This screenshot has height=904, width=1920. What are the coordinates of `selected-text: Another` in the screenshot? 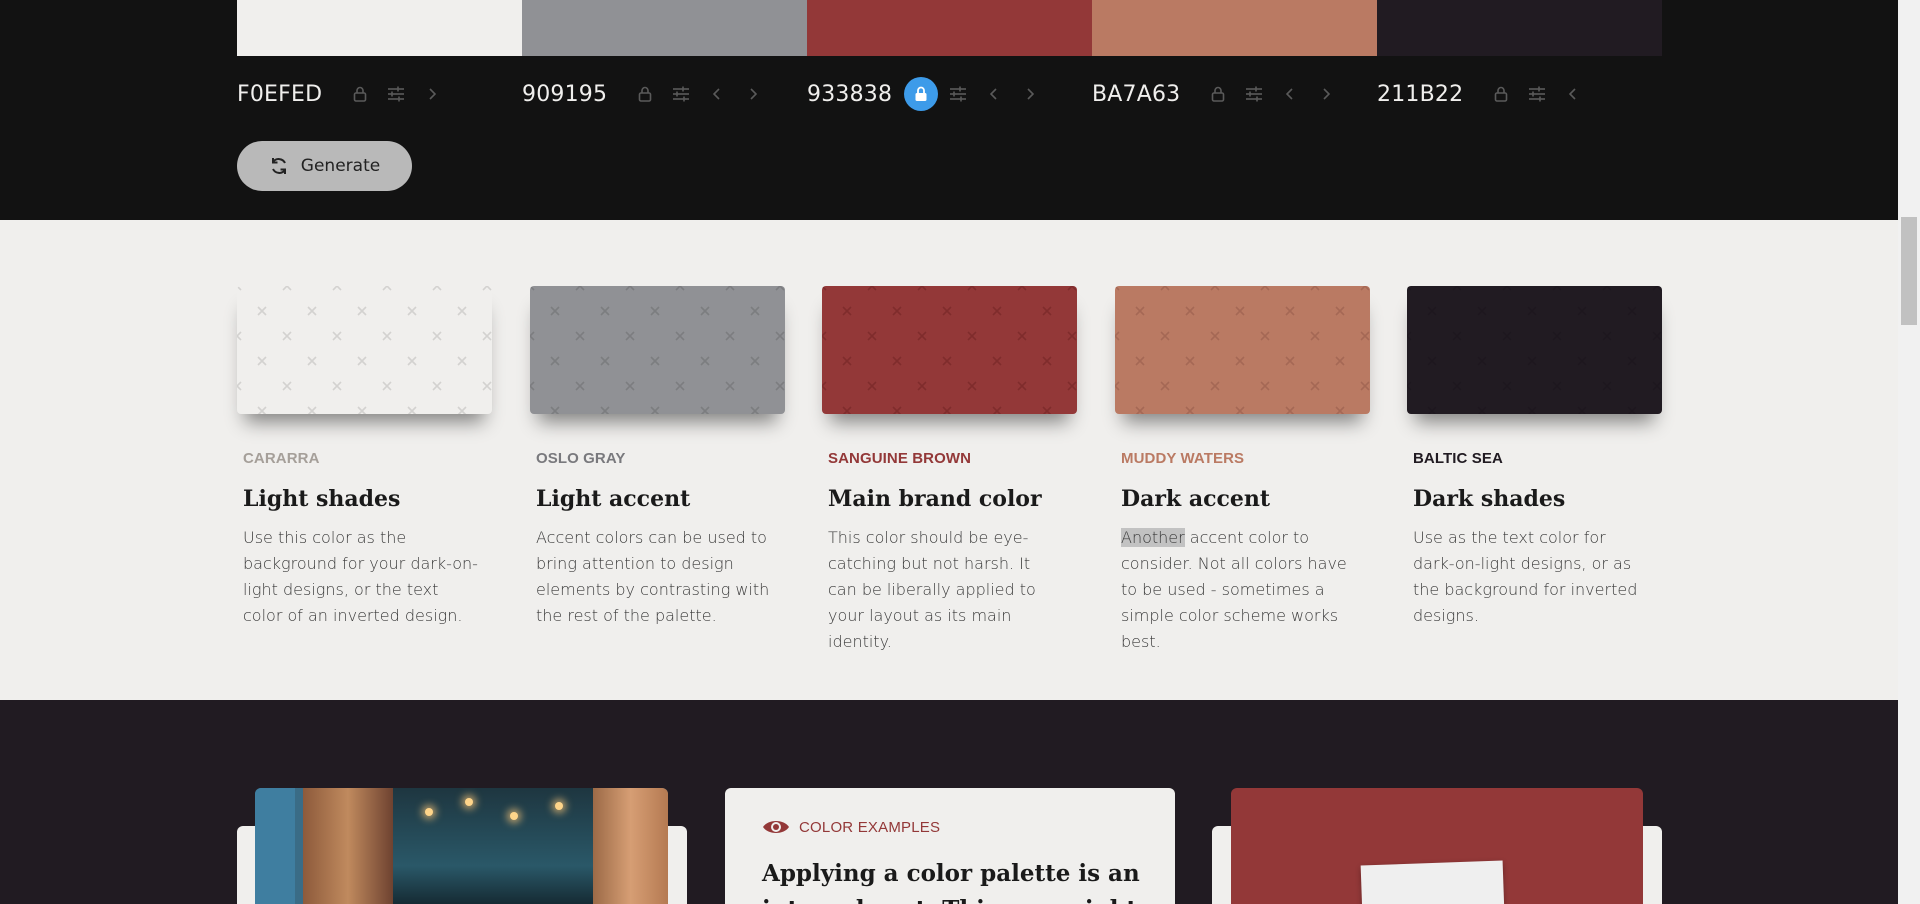 It's located at (1153, 537).